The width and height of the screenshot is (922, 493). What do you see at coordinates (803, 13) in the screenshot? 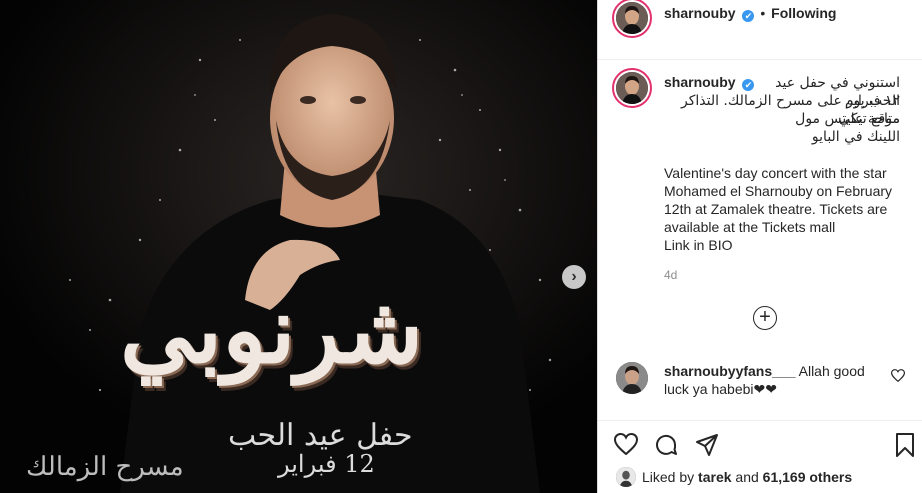
I see `follow-status-button: Following` at bounding box center [803, 13].